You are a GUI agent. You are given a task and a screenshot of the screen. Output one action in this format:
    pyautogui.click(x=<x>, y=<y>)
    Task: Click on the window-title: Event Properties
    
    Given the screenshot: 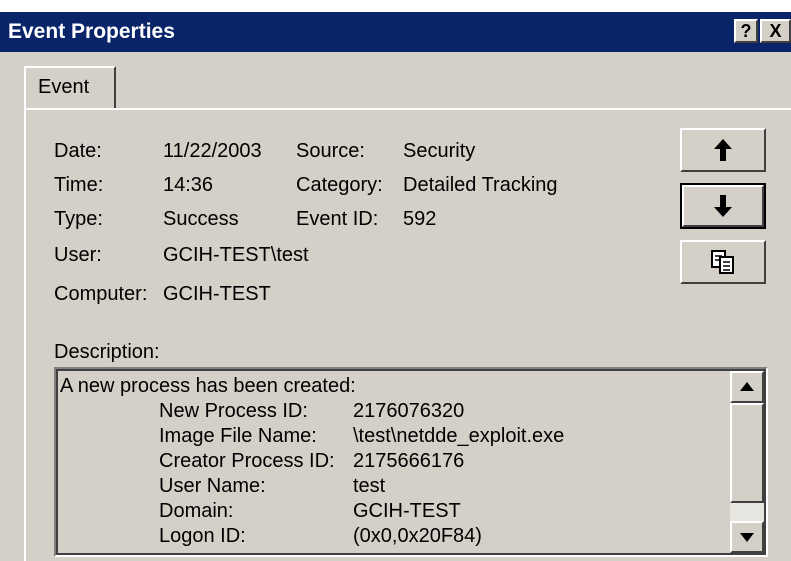 What is the action you would take?
    pyautogui.click(x=91, y=31)
    